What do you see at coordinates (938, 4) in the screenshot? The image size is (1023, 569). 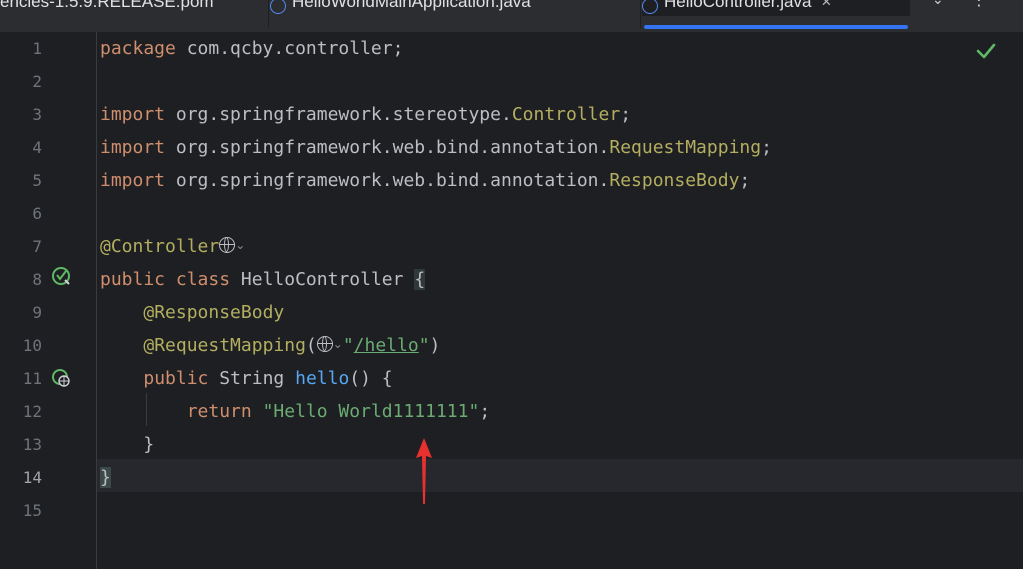 I see `tab-list-chevron-icon: ⌄` at bounding box center [938, 4].